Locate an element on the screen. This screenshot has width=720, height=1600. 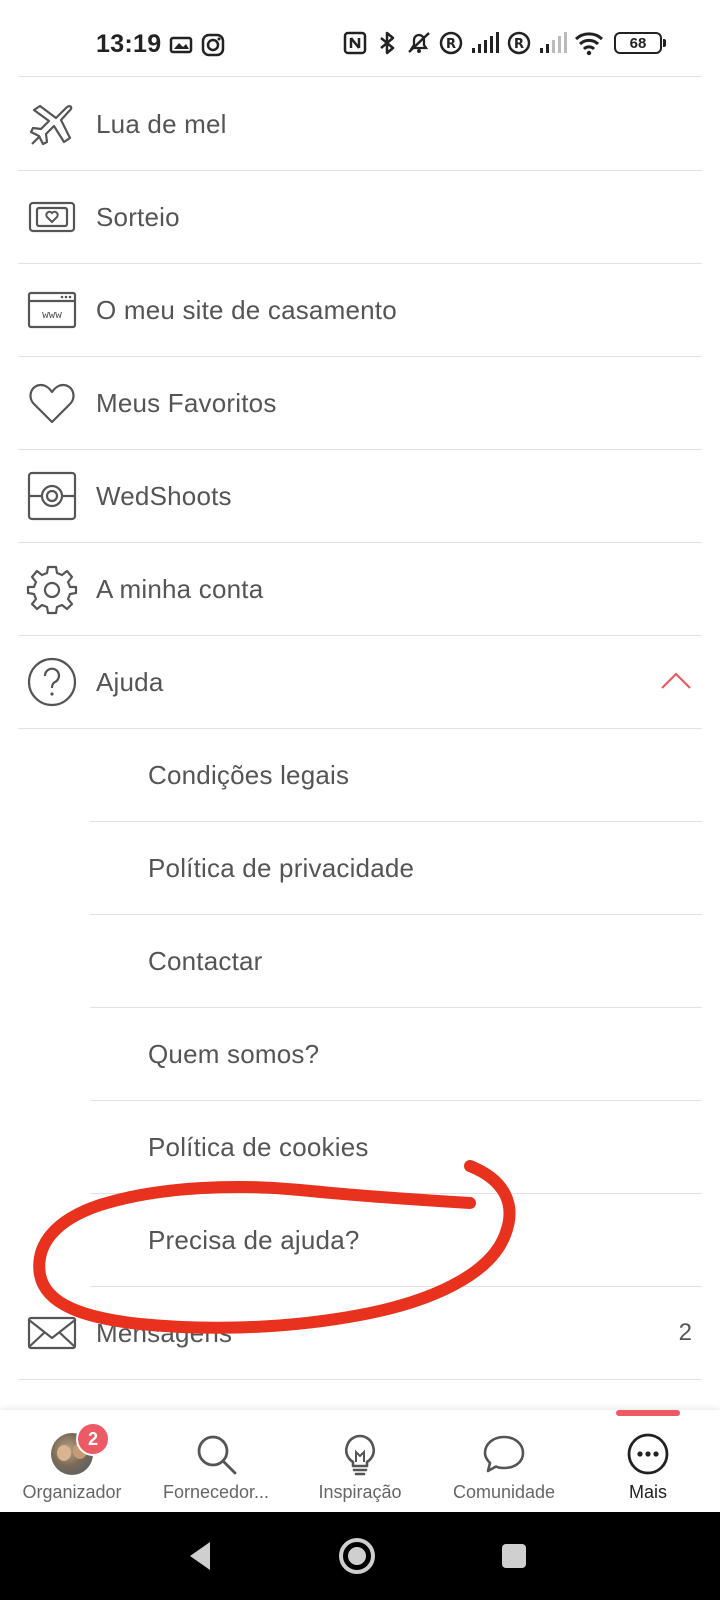
menu-item-label: Mensagens is located at coordinates (164, 1332).